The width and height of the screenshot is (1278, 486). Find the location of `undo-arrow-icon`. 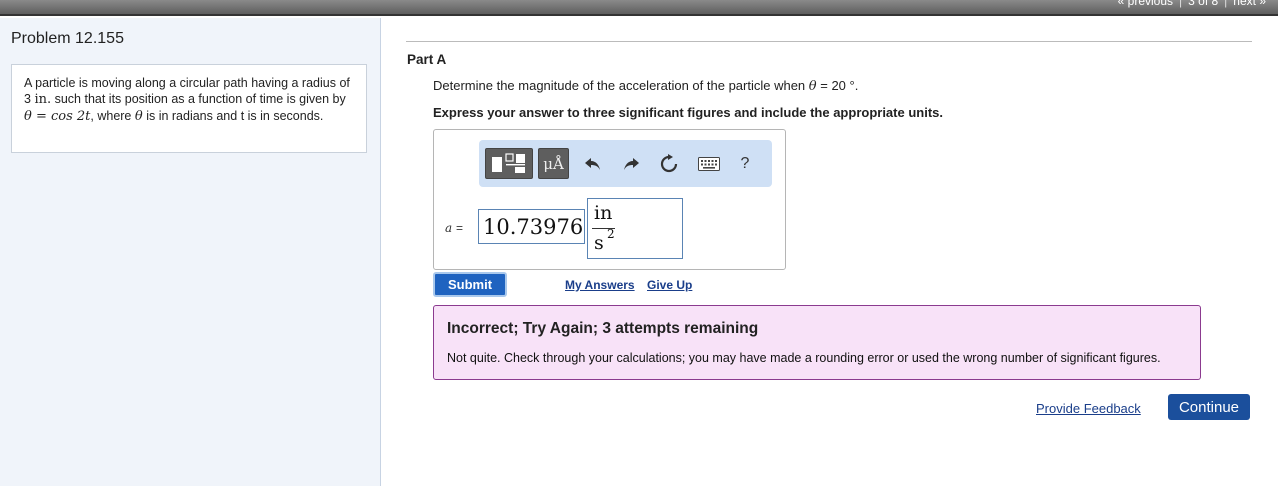

undo-arrow-icon is located at coordinates (592, 163).